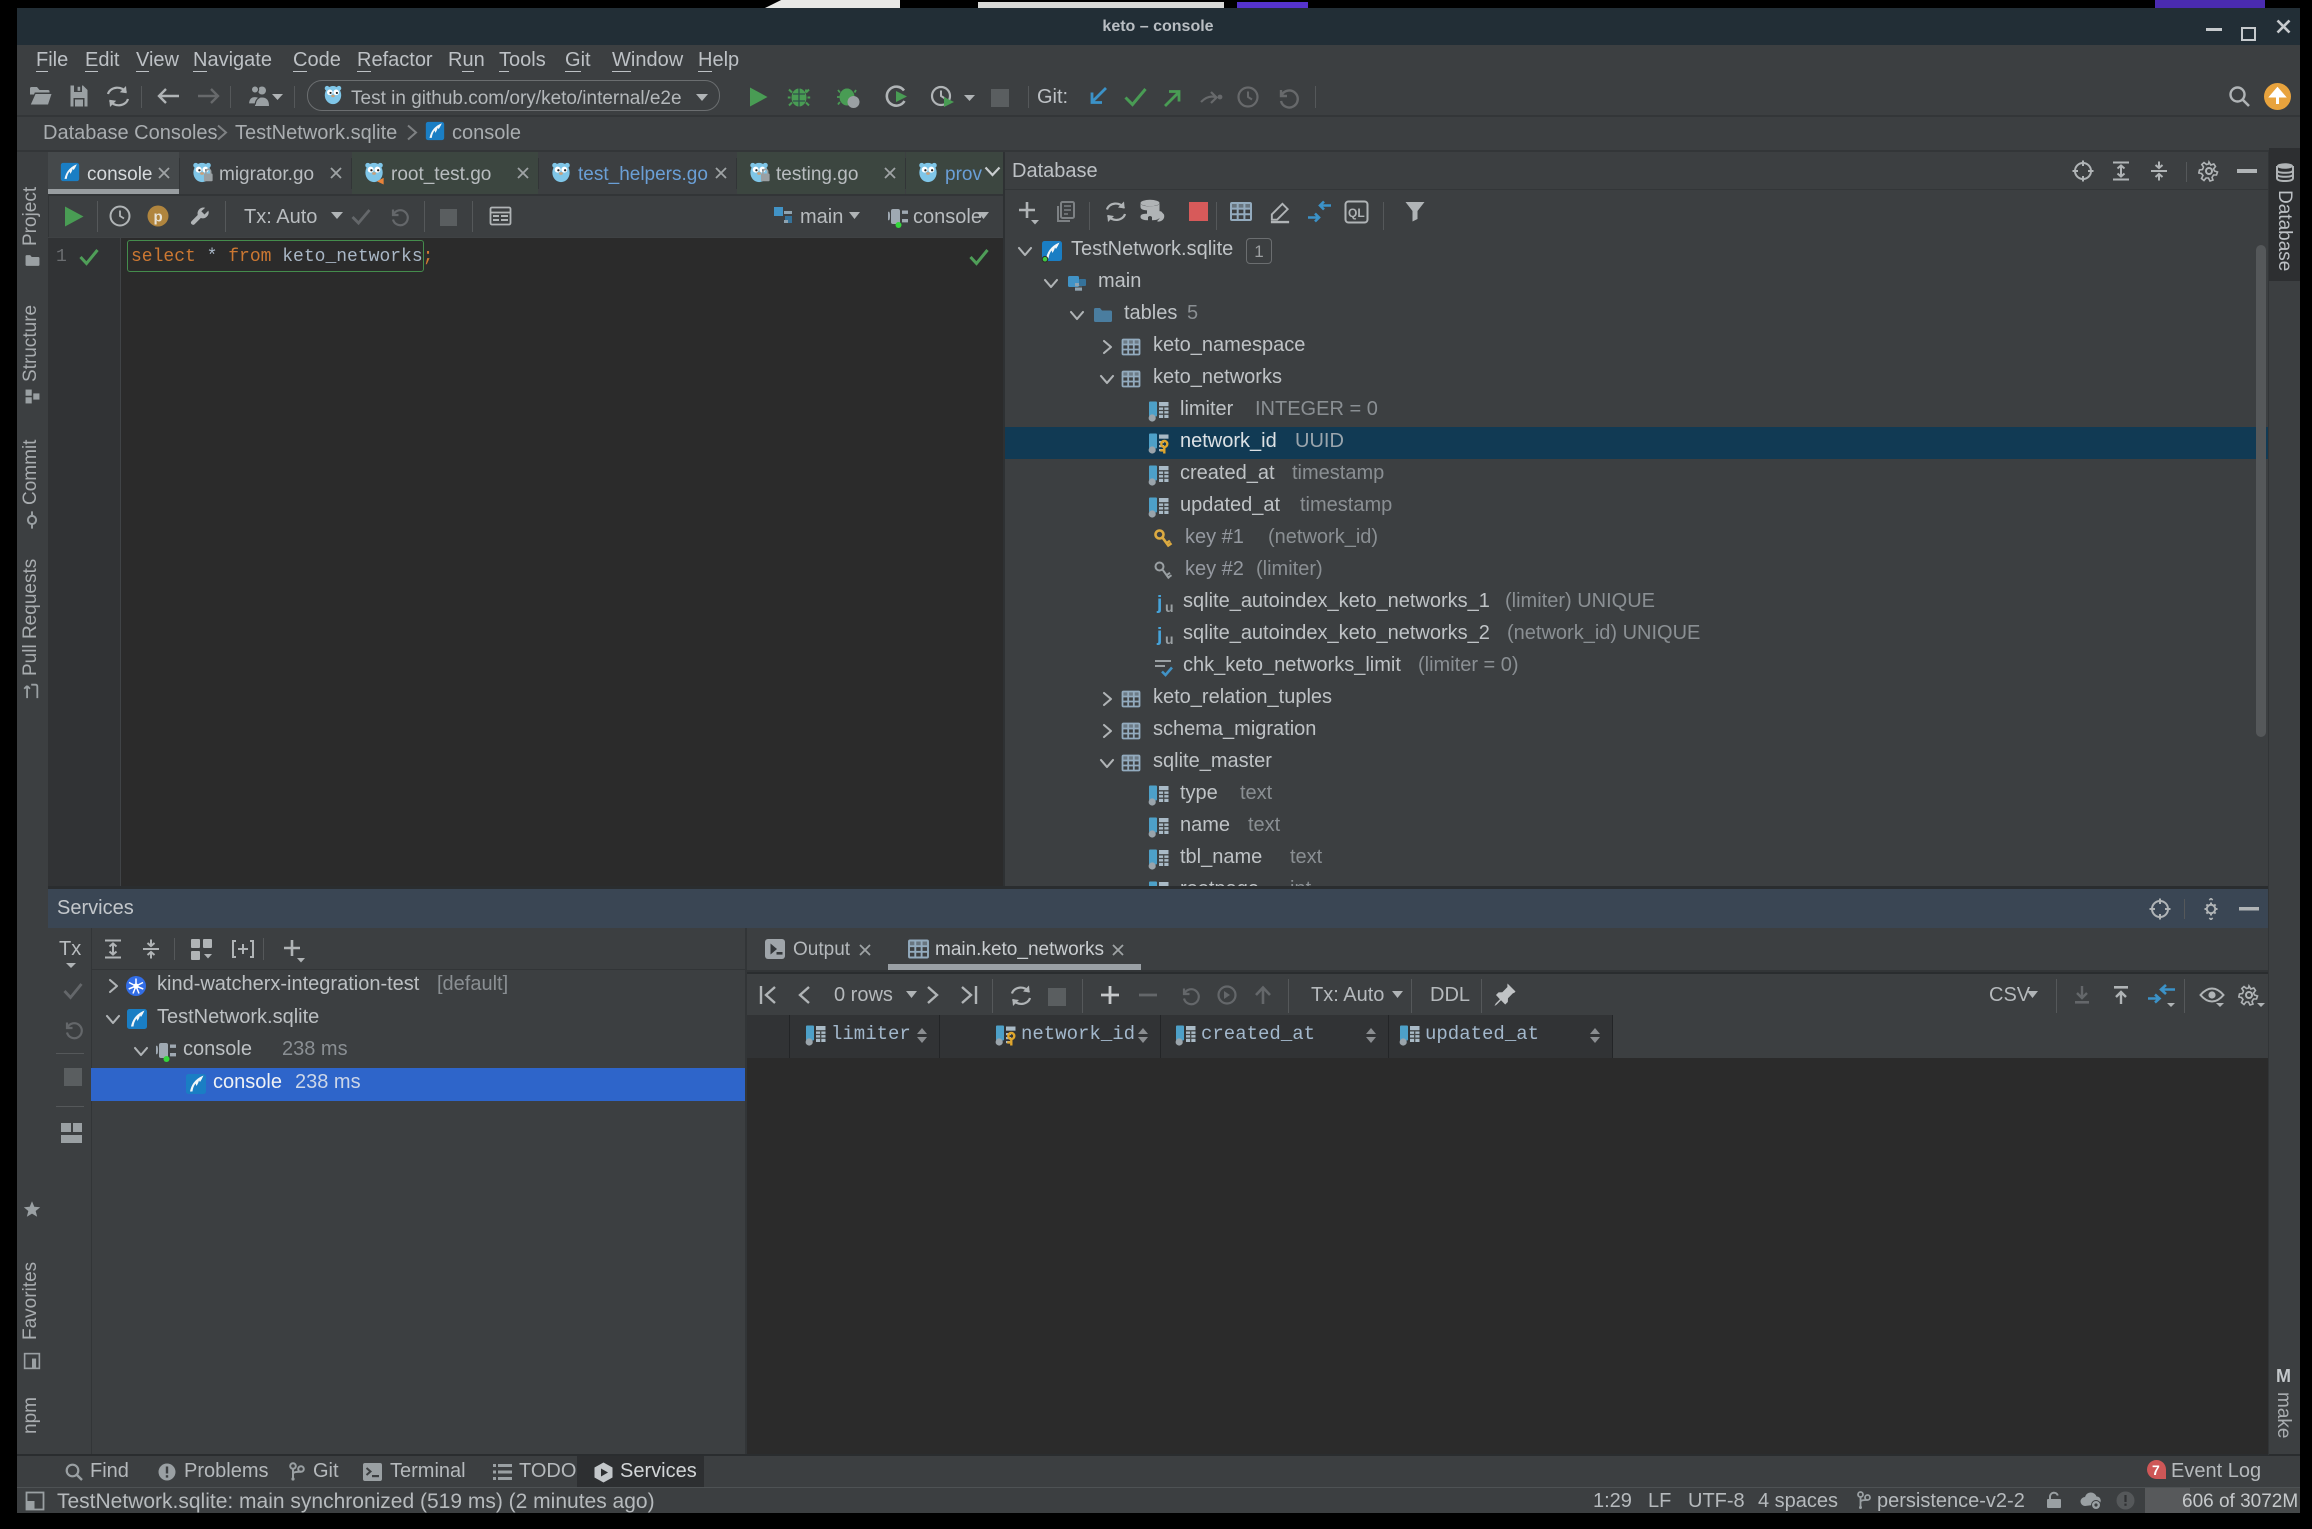 The image size is (2312, 1529). I want to click on svg-text: p, so click(158, 217).